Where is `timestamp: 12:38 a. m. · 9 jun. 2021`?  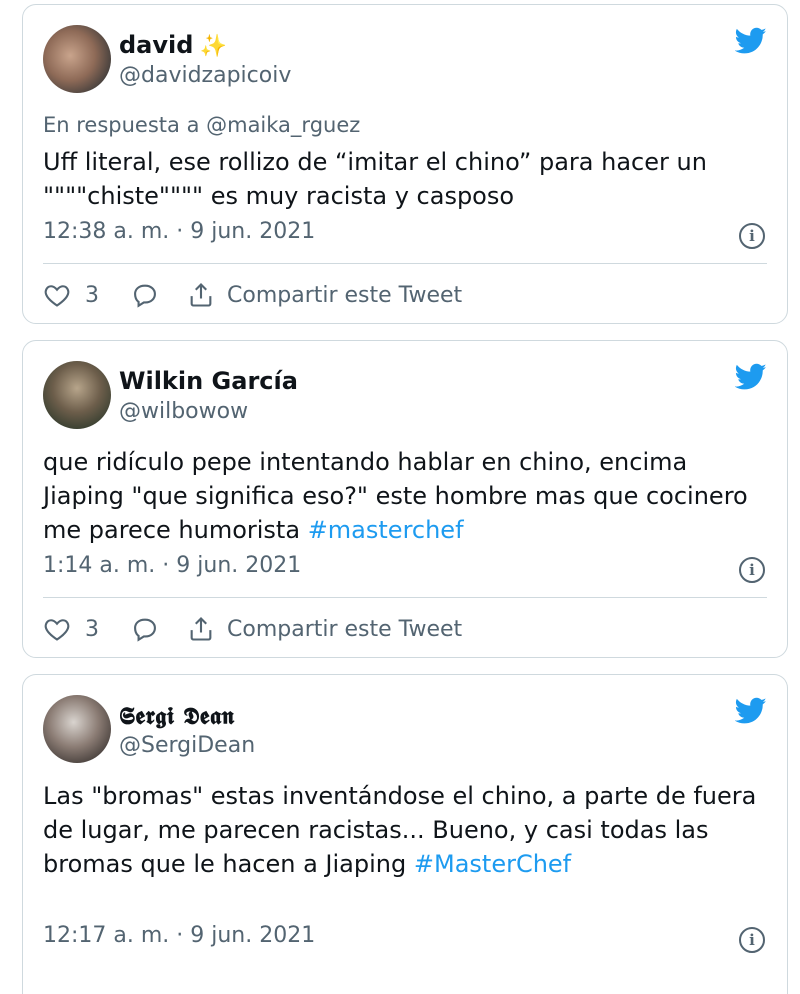 timestamp: 12:38 a. m. · 9 jun. 2021 is located at coordinates (179, 231).